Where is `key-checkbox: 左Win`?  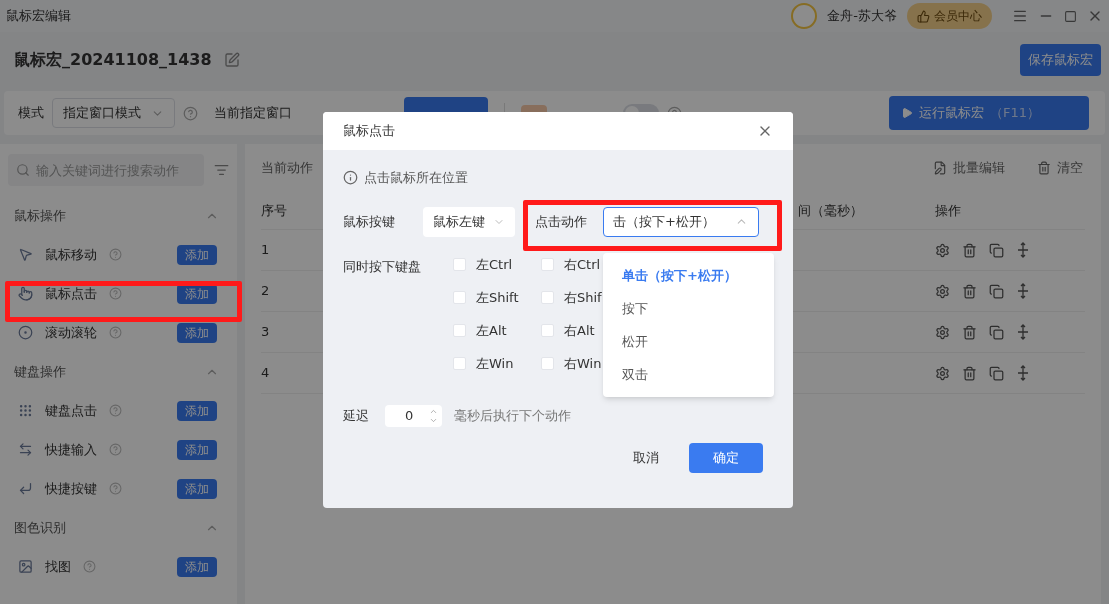
key-checkbox: 左Win is located at coordinates (497, 363).